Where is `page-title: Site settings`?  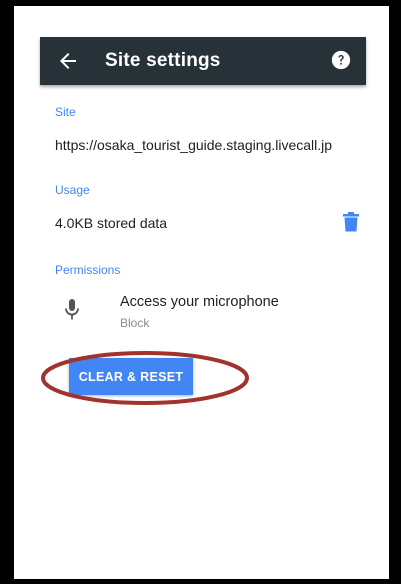
page-title: Site settings is located at coordinates (163, 60).